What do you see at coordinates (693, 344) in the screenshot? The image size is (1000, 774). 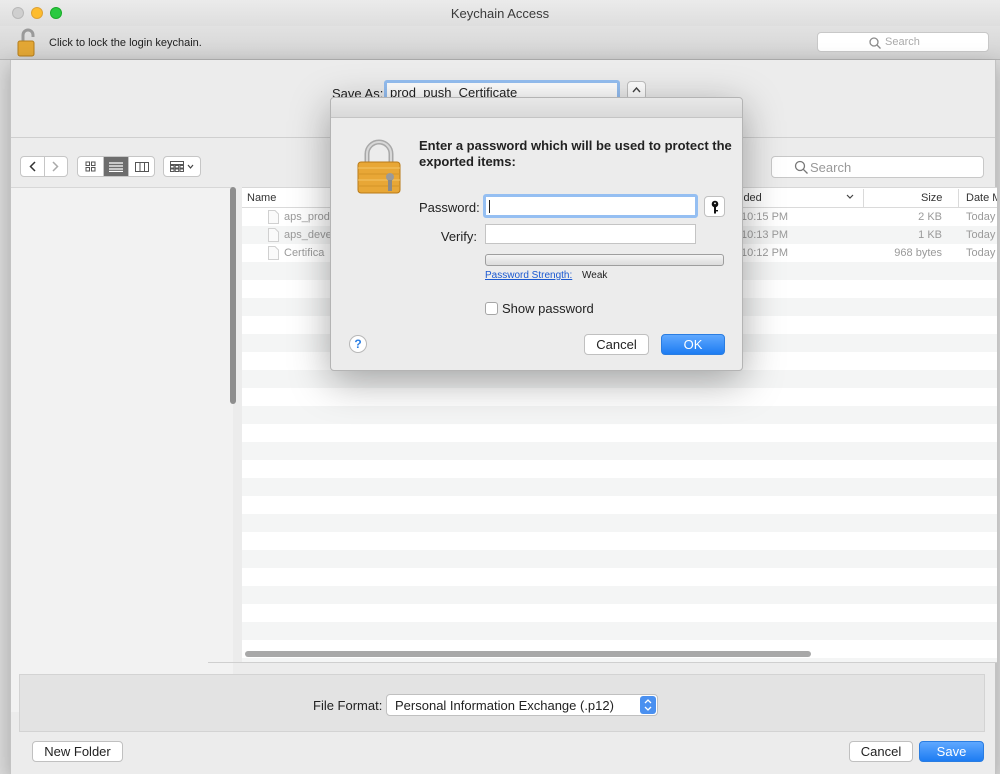 I see `dialog-ok-button: OK` at bounding box center [693, 344].